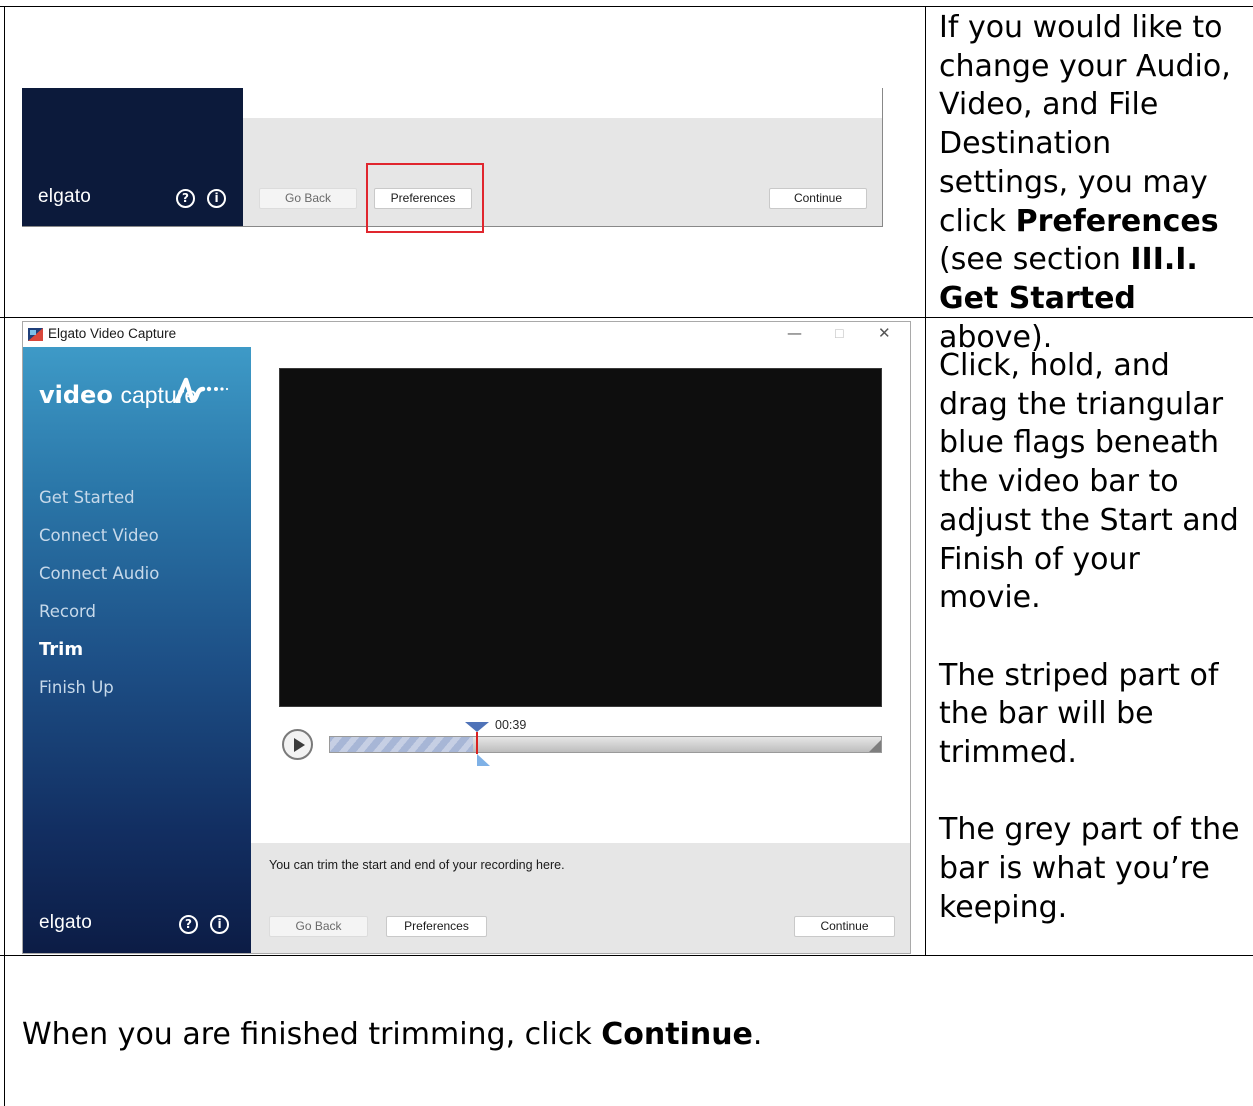 The image size is (1253, 1106). What do you see at coordinates (61, 649) in the screenshot?
I see `nav-trim: Trim` at bounding box center [61, 649].